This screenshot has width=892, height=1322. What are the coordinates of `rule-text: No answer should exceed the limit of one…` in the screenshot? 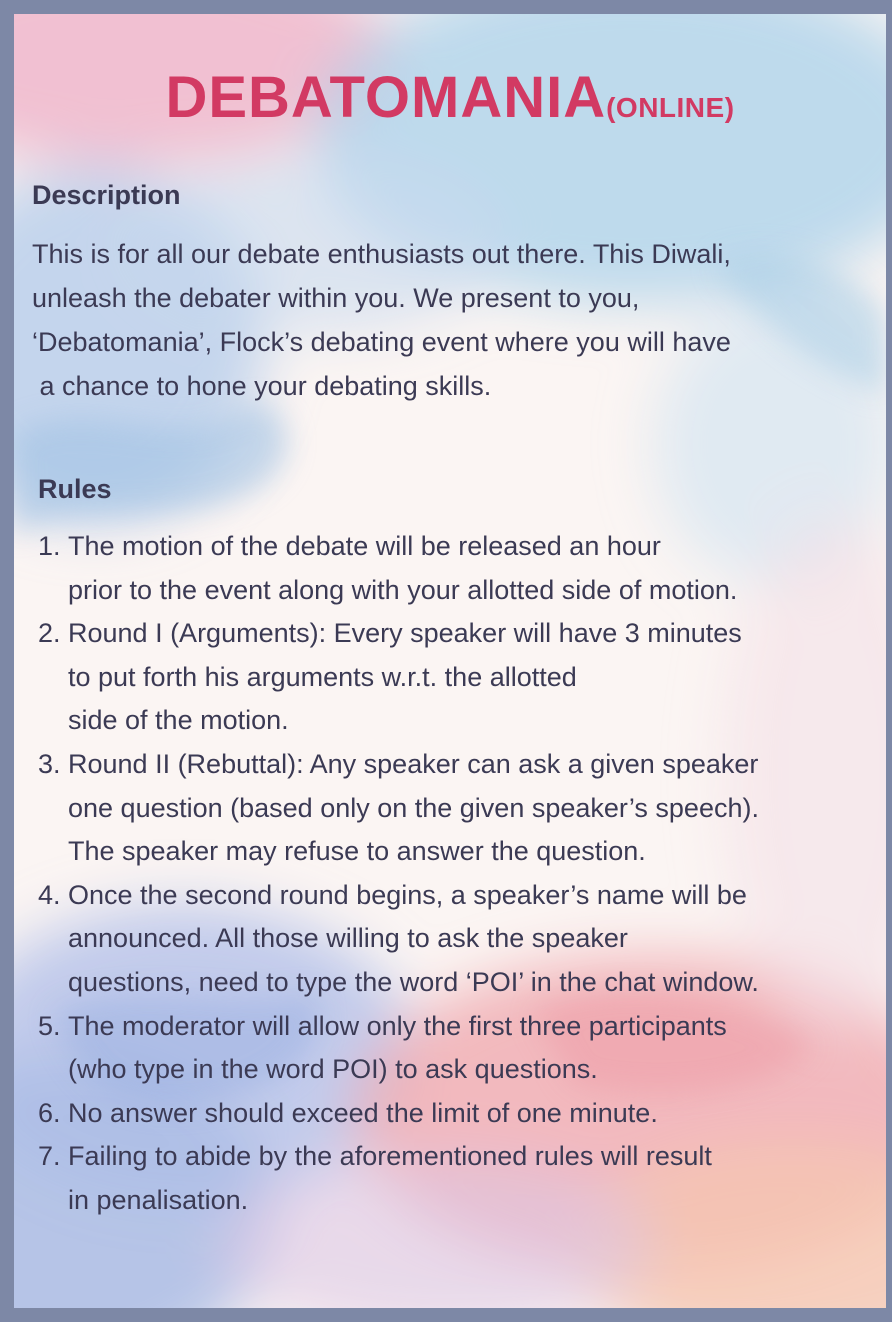 It's located at (363, 1112).